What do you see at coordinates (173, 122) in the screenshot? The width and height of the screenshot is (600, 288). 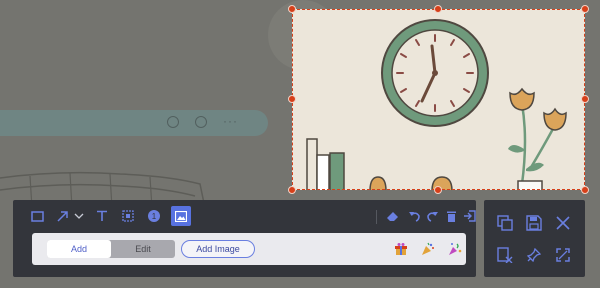 I see `background-bing-icon` at bounding box center [173, 122].